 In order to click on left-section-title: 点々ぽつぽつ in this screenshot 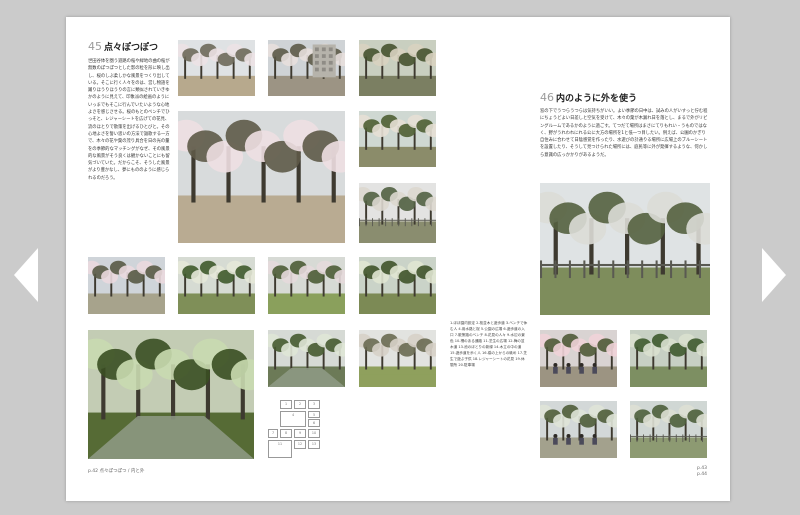, I will do `click(131, 48)`.